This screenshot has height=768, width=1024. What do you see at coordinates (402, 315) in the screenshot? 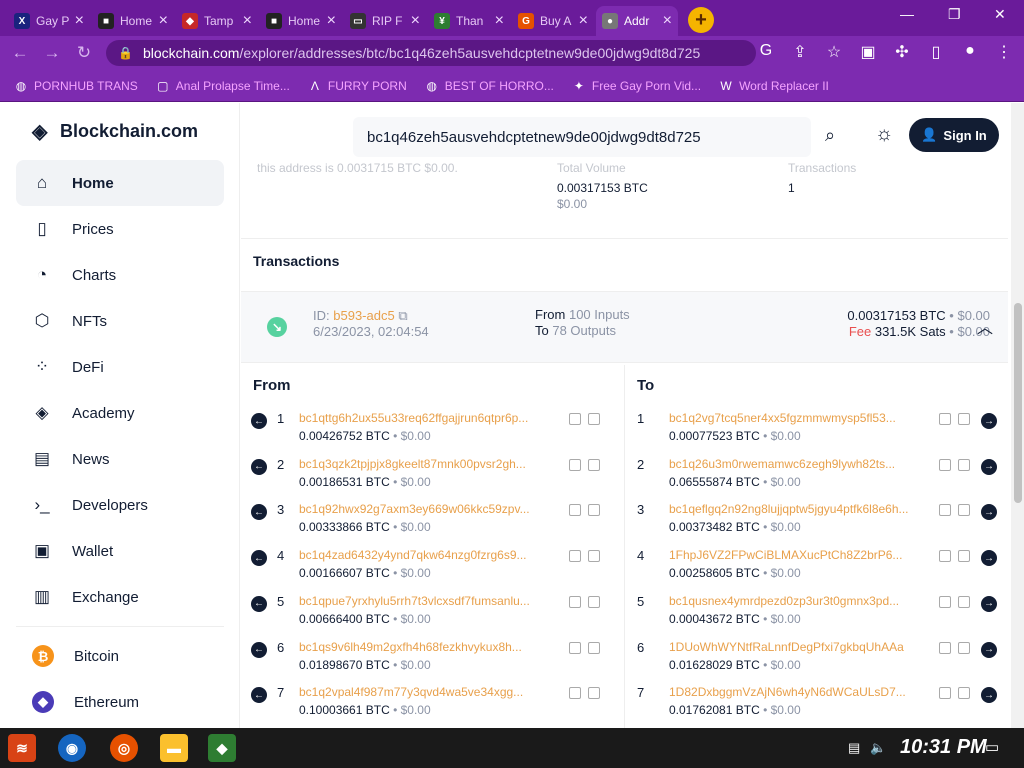
I see `copy-icon: ⧉` at bounding box center [402, 315].